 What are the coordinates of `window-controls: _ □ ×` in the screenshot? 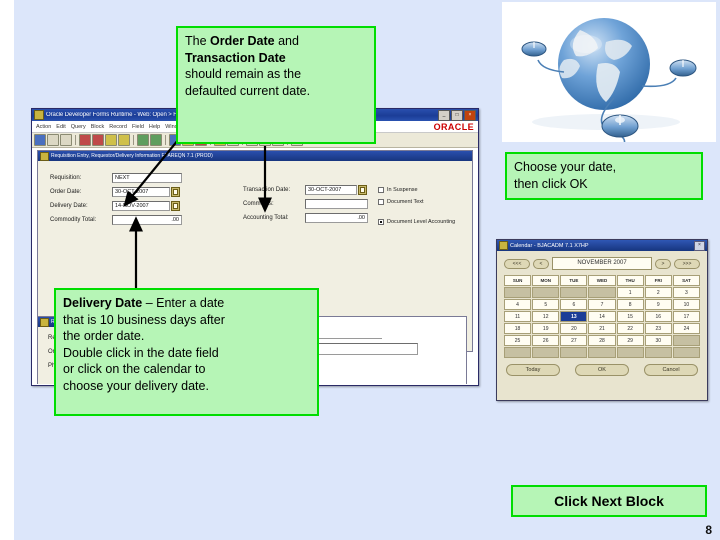 It's located at (457, 115).